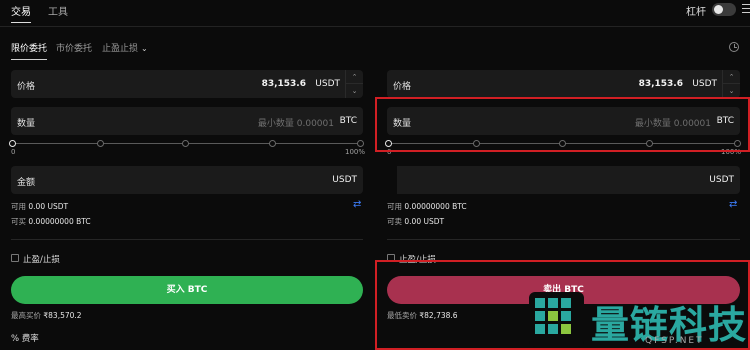  I want to click on buy-amount-field: 数量 最小数量 0.00001 BTC, so click(187, 121).